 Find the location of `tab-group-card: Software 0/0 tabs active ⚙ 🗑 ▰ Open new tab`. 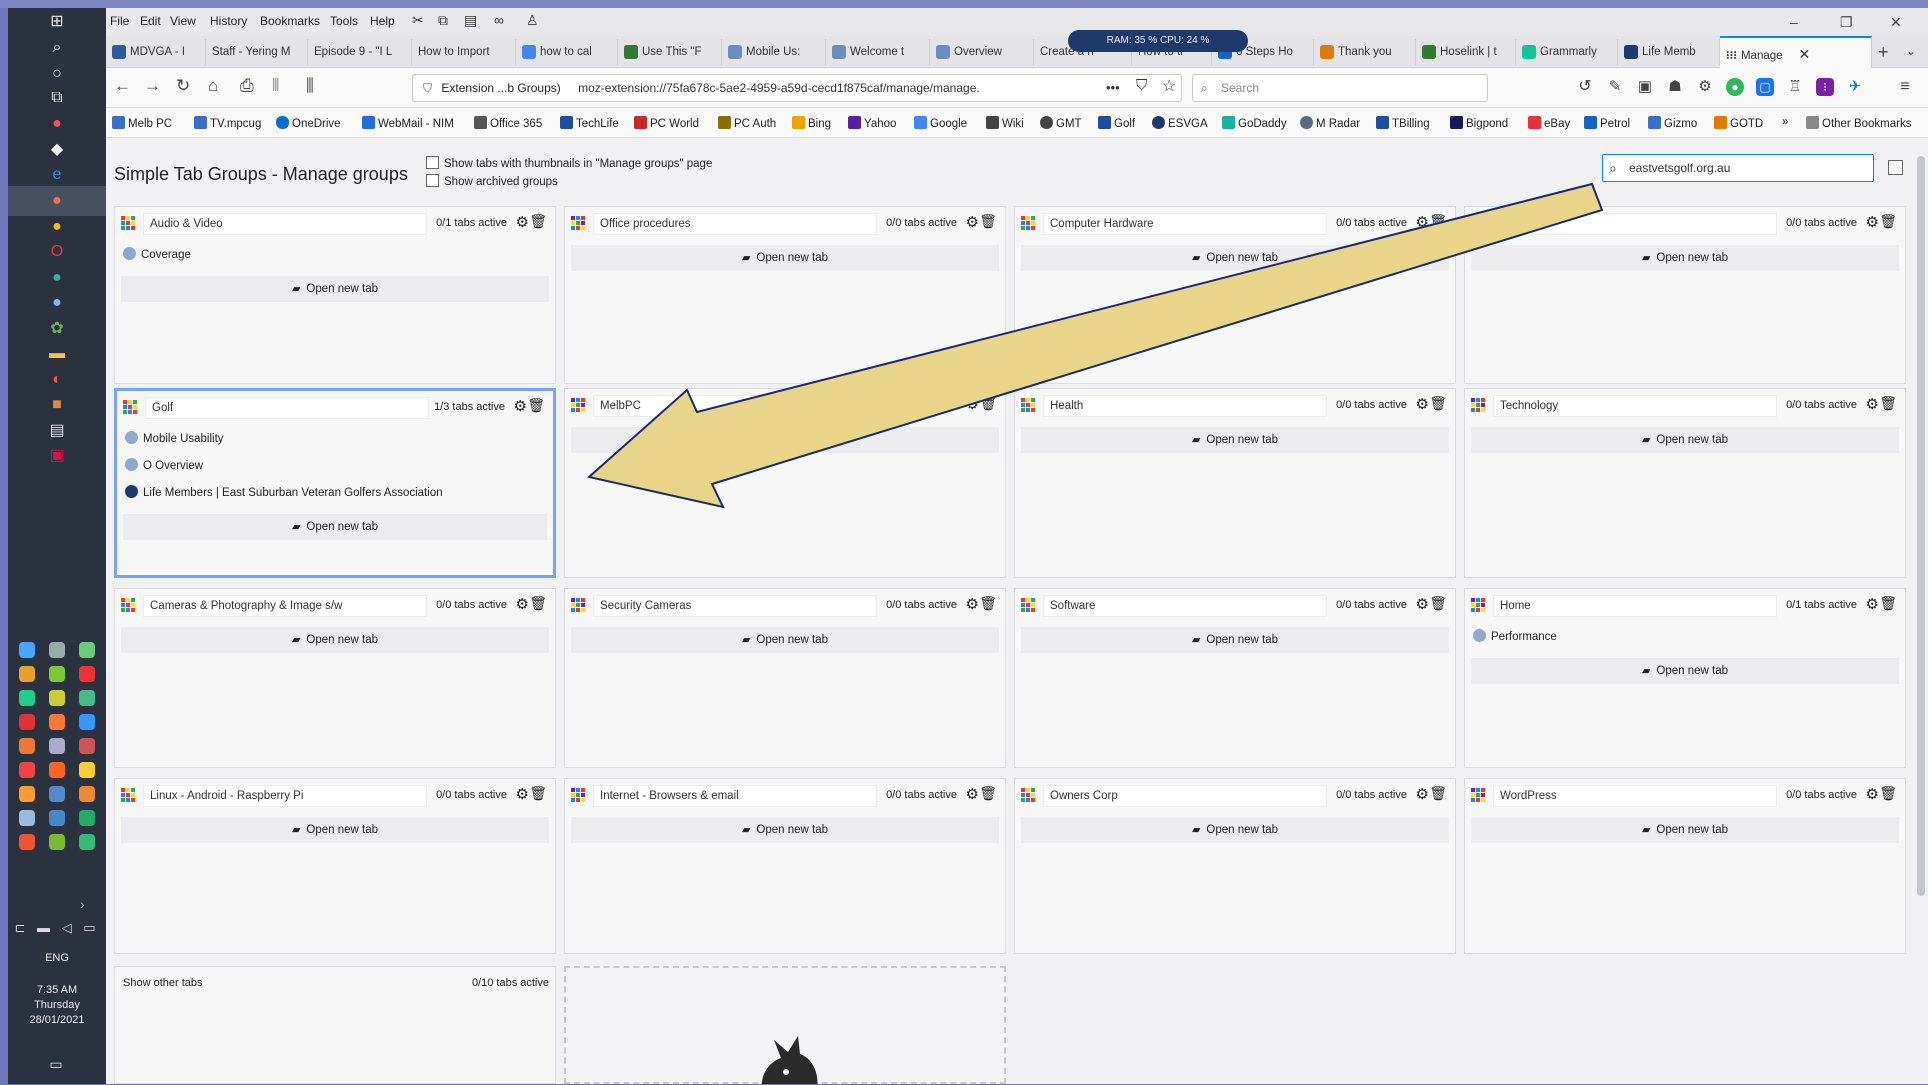

tab-group-card: Software 0/0 tabs active ⚙ 🗑 ▰ Open new tab is located at coordinates (1235, 678).